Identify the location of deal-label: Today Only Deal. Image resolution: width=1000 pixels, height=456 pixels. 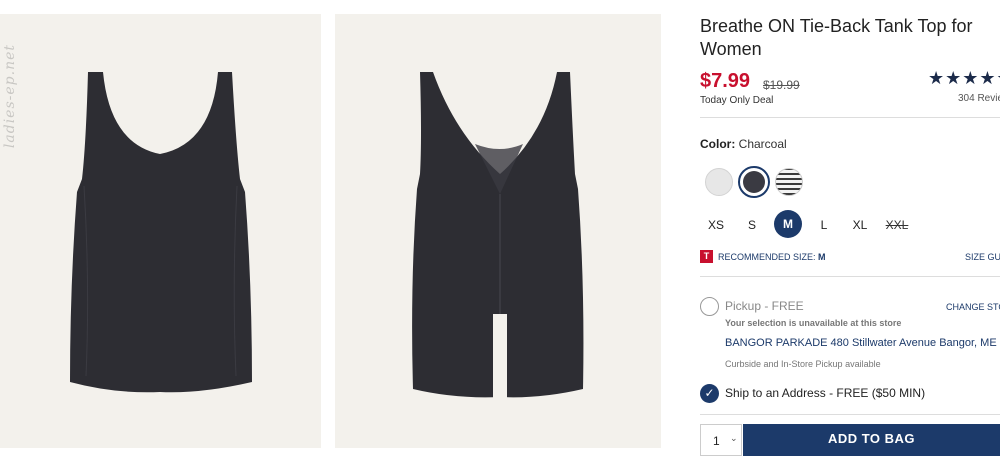
(737, 100).